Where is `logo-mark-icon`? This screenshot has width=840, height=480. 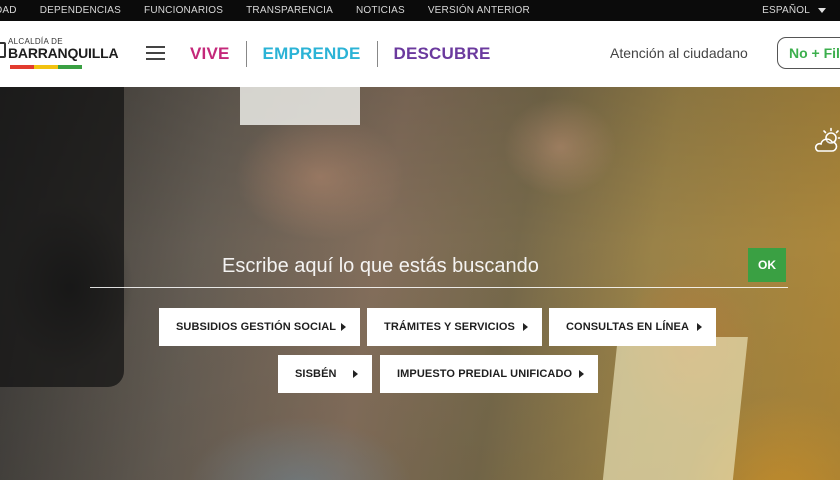 logo-mark-icon is located at coordinates (3, 50).